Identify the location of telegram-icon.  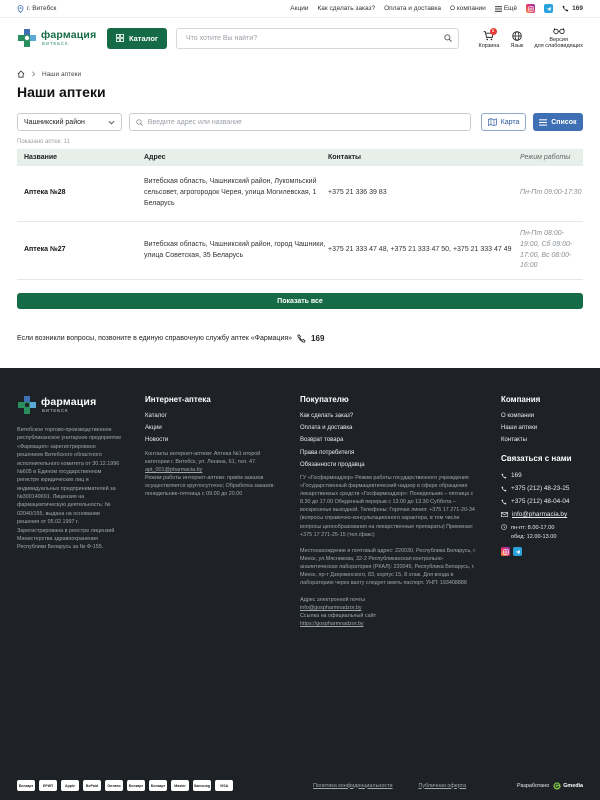
(549, 8).